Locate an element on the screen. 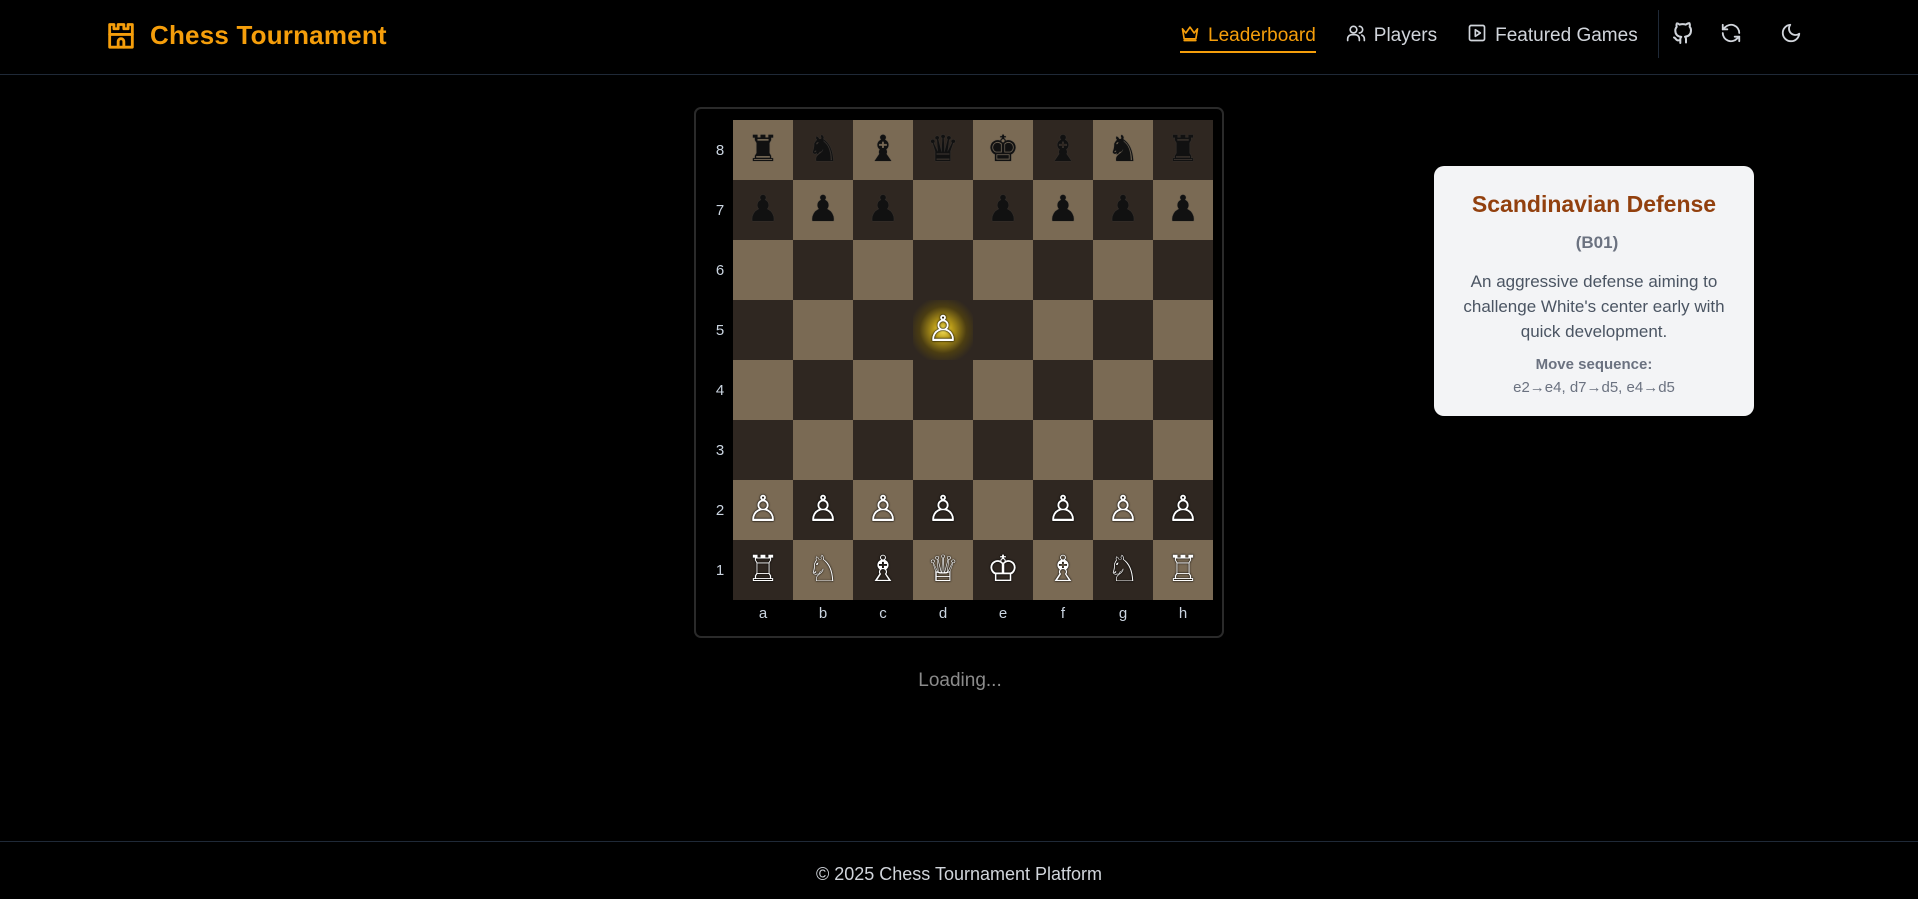 This screenshot has height=899, width=1918. square-h8: ♜ is located at coordinates (1183, 150).